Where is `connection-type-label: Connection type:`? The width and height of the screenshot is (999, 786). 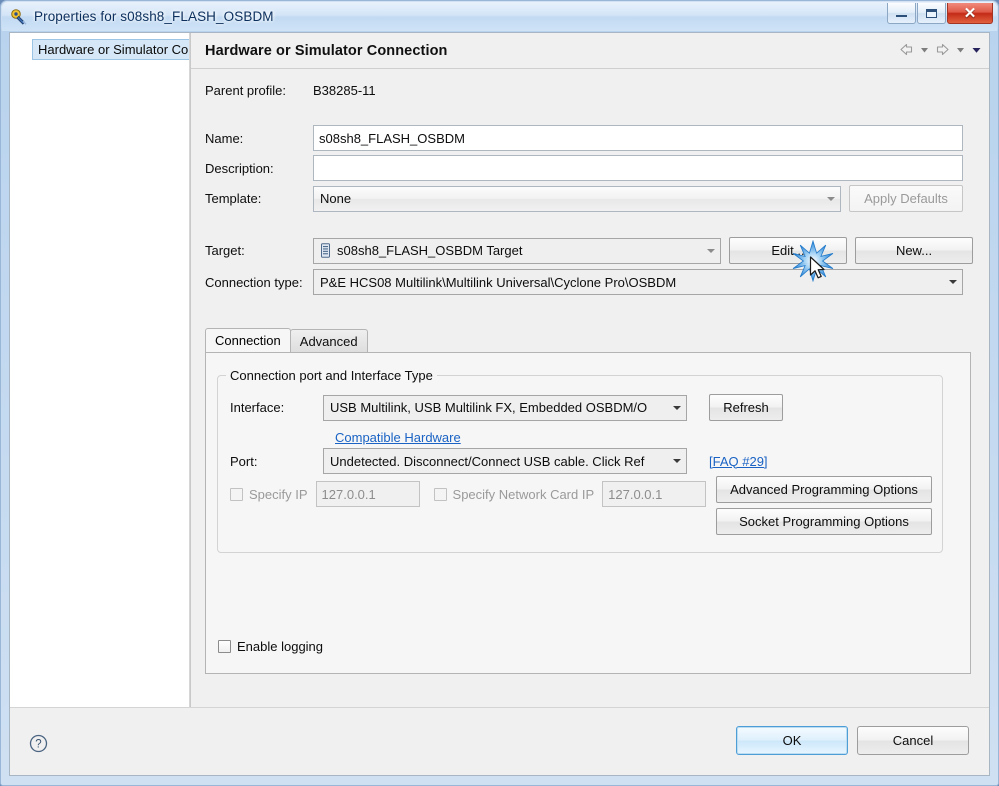 connection-type-label: Connection type: is located at coordinates (254, 282).